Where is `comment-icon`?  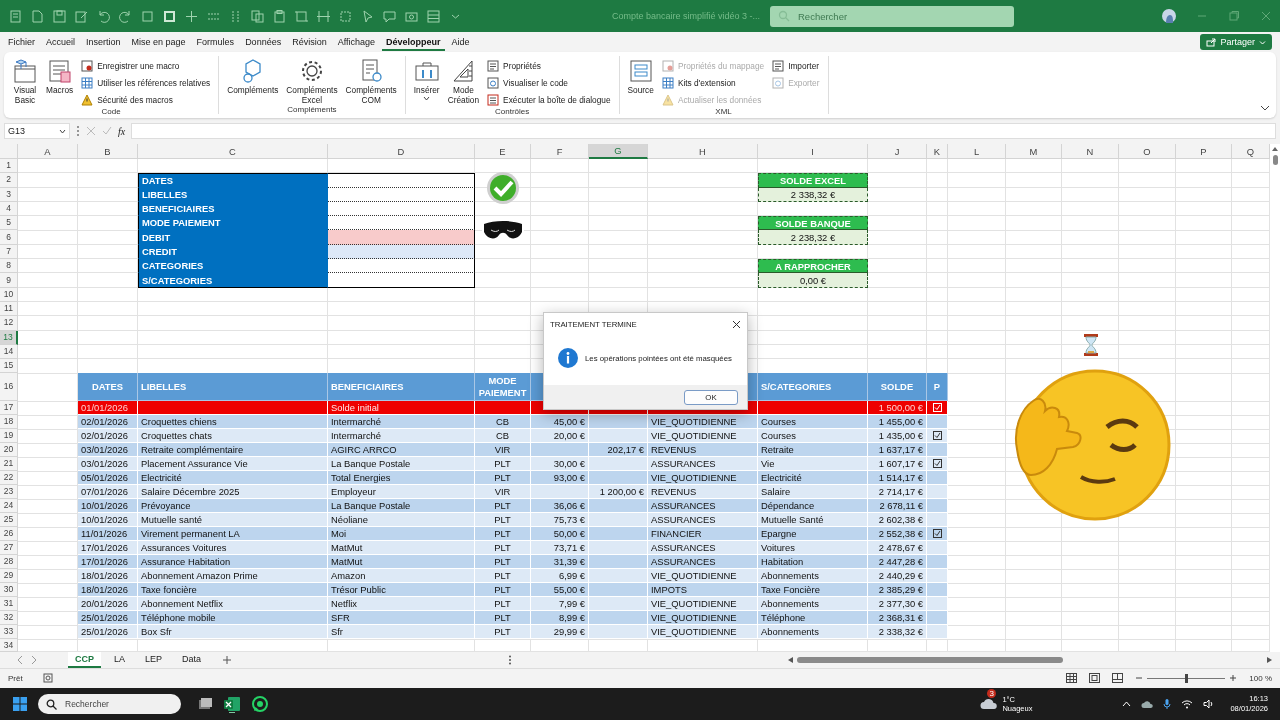
comment-icon is located at coordinates (389, 16).